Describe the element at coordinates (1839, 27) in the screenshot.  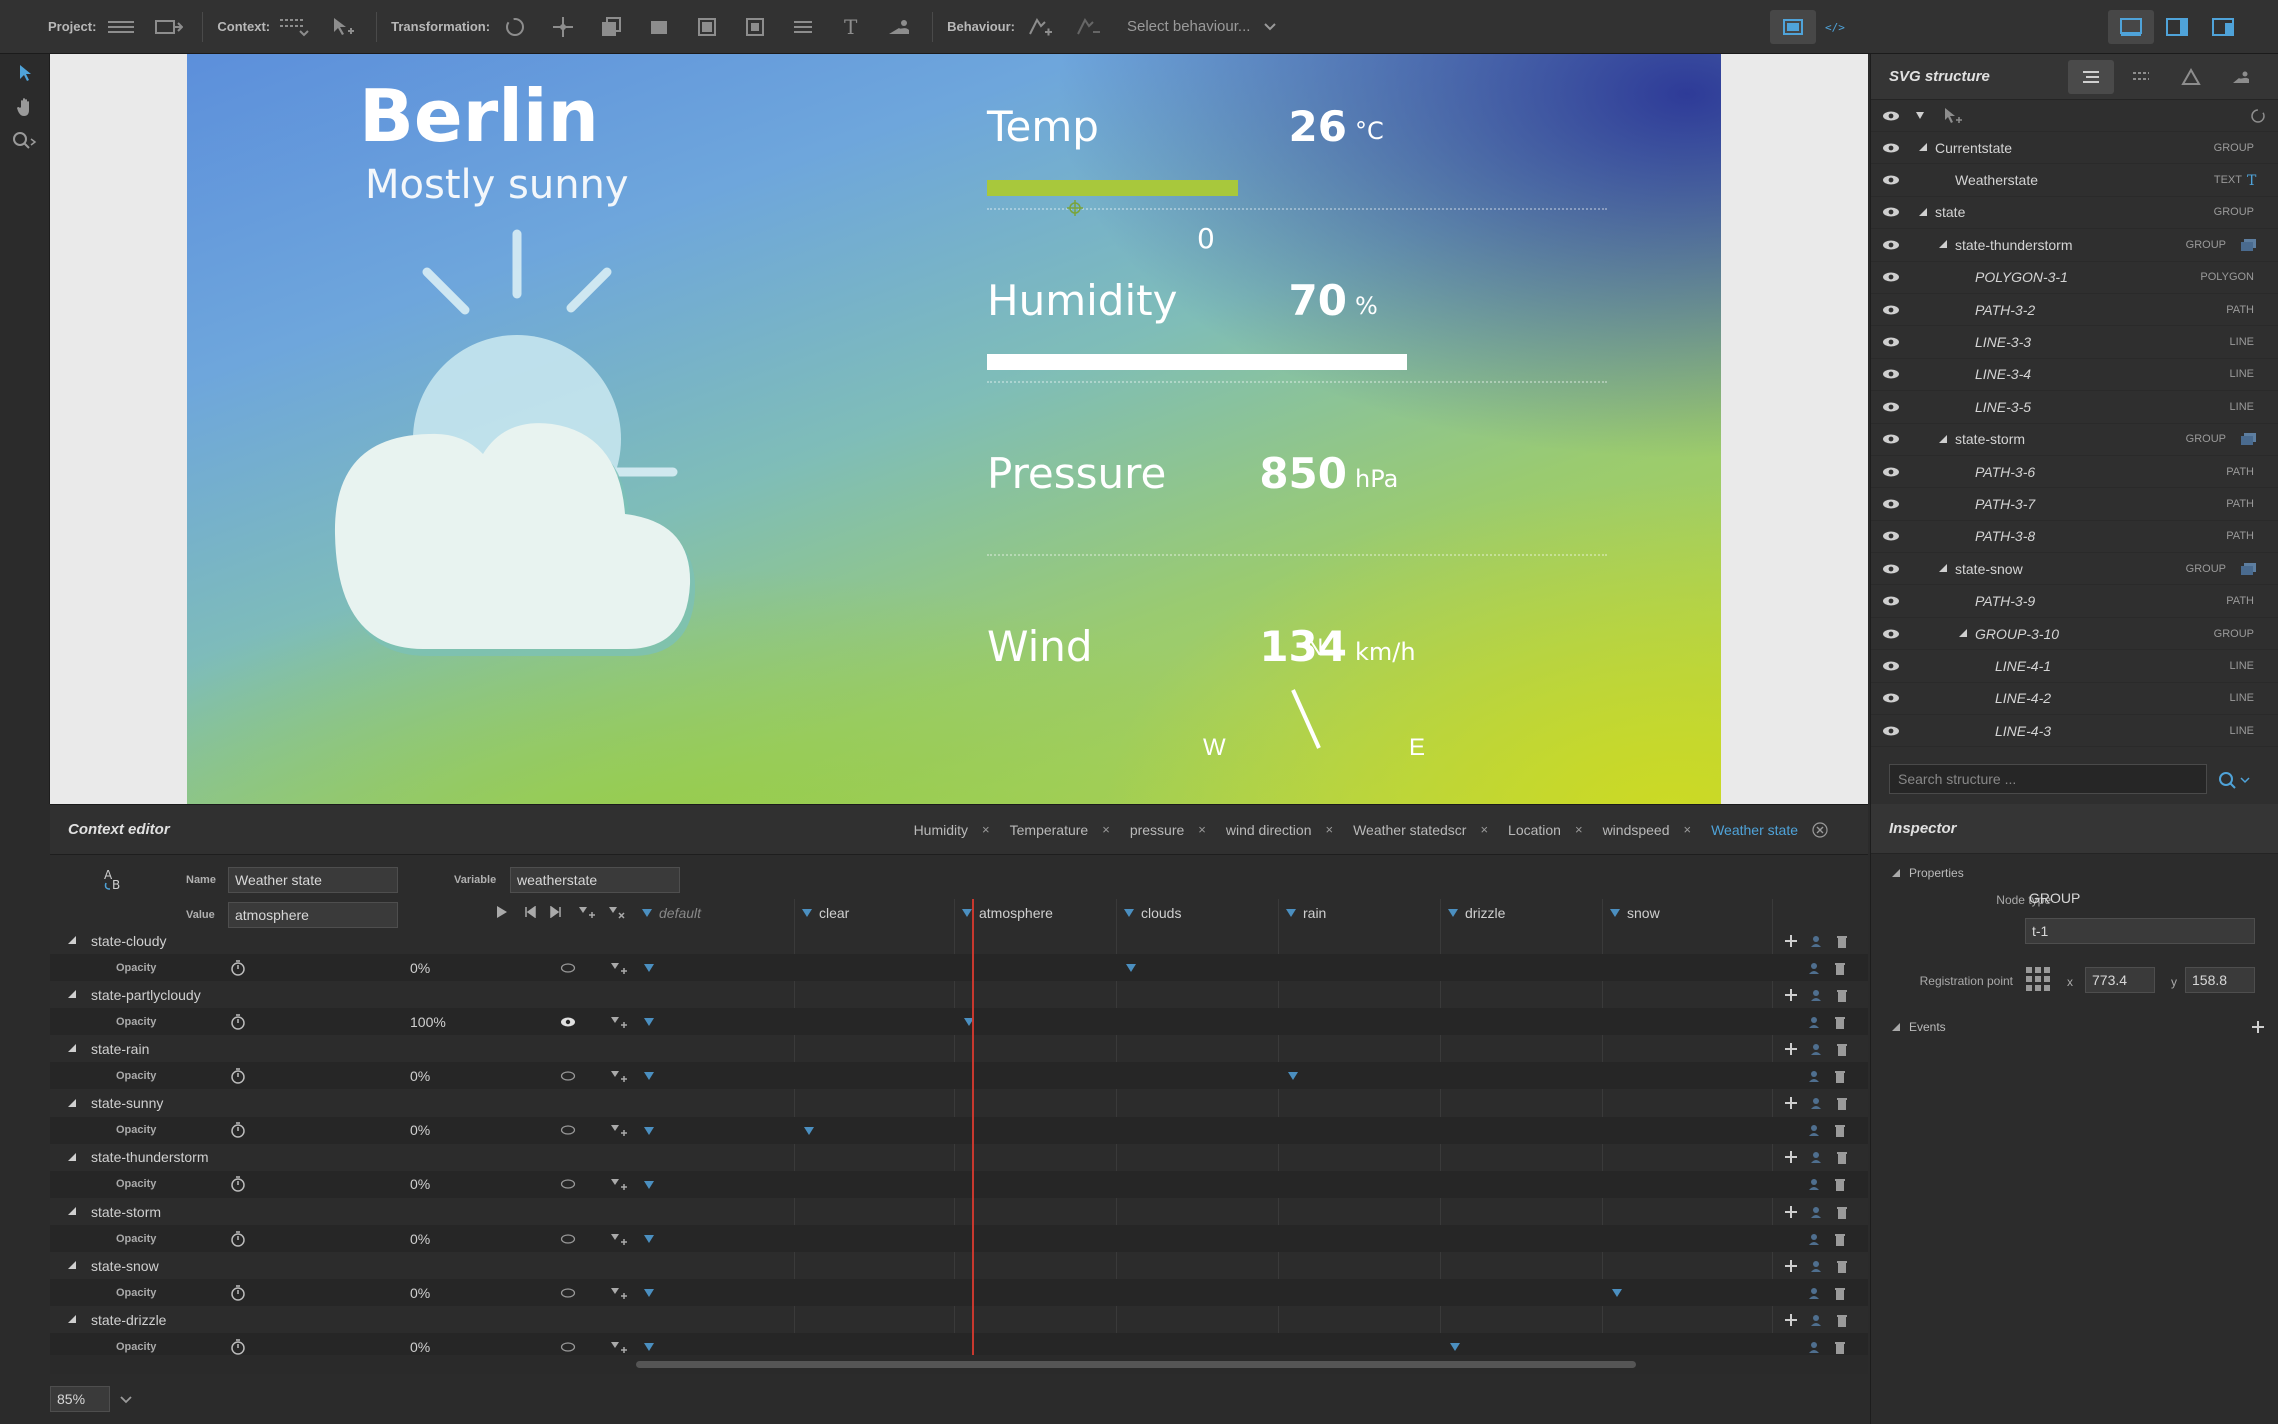
I see `code-view-button: </>` at that location.